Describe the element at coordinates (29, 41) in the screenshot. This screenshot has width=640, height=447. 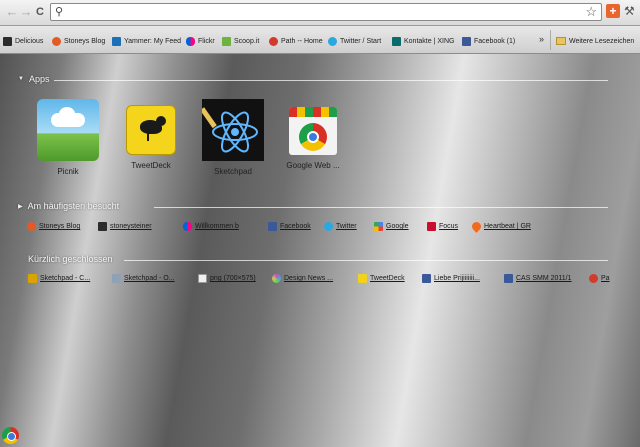
I see `bookmark-label: Delicious` at that location.